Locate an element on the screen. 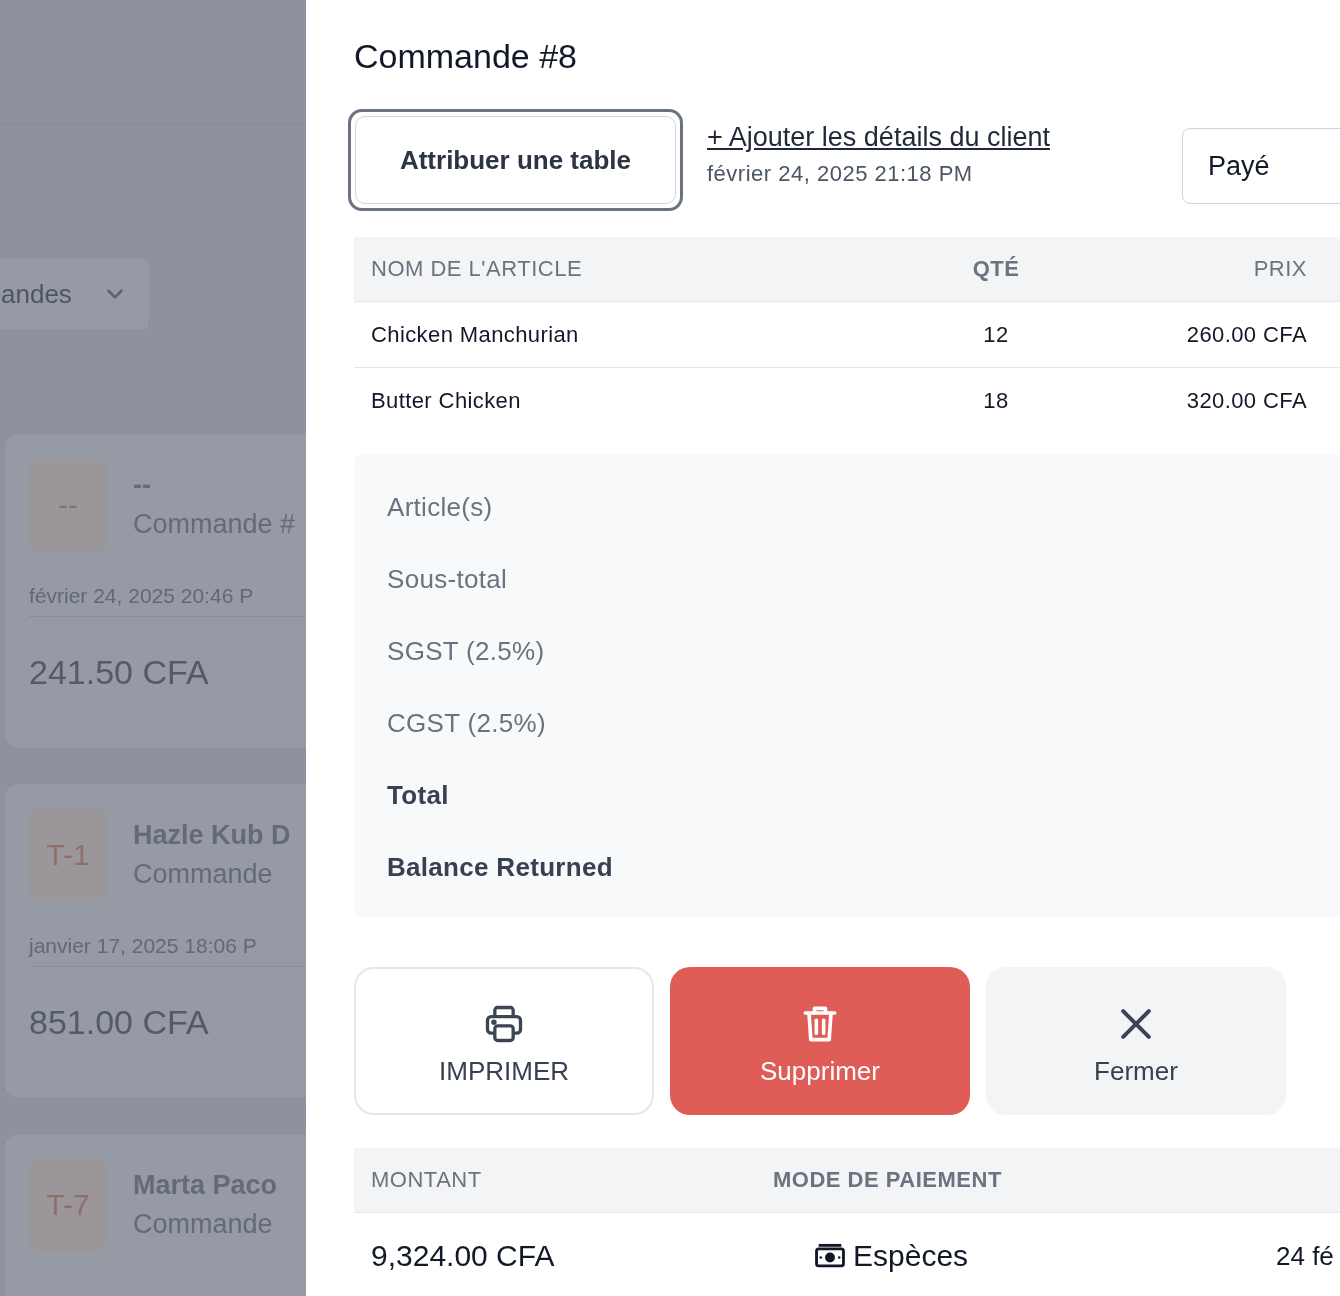 Image resolution: width=1340 pixels, height=1296 pixels. summary-label: Balance Returned is located at coordinates (500, 867).